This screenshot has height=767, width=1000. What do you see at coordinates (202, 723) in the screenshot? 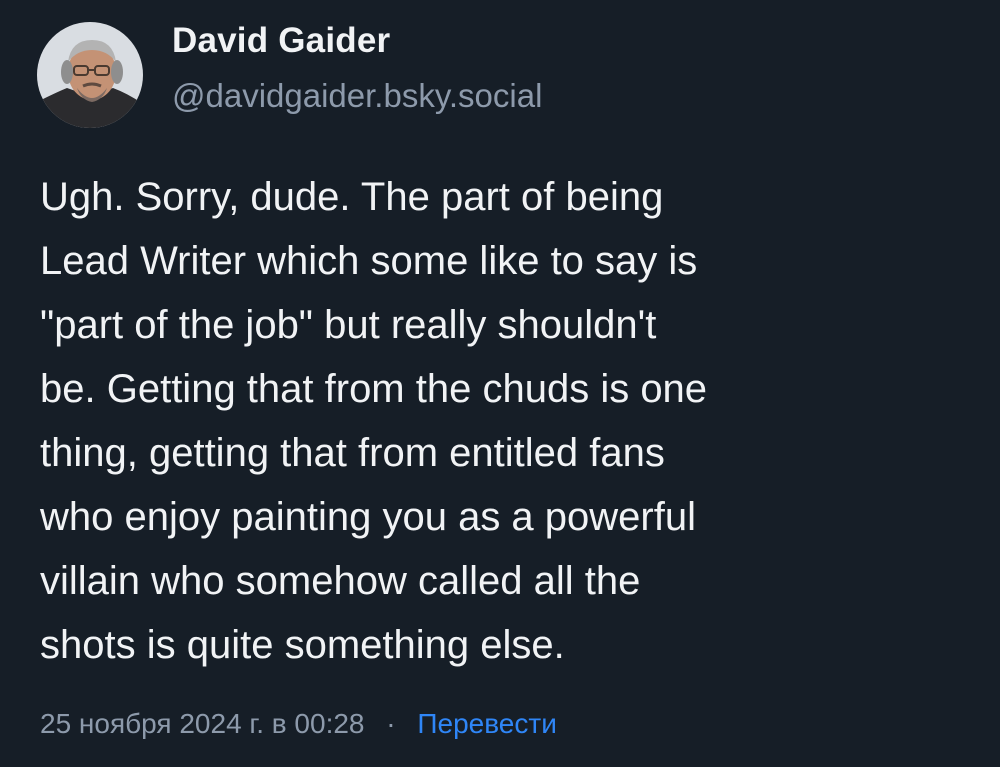
I see `post-timestamp: 25 ноября 2024 г. в 00:28` at bounding box center [202, 723].